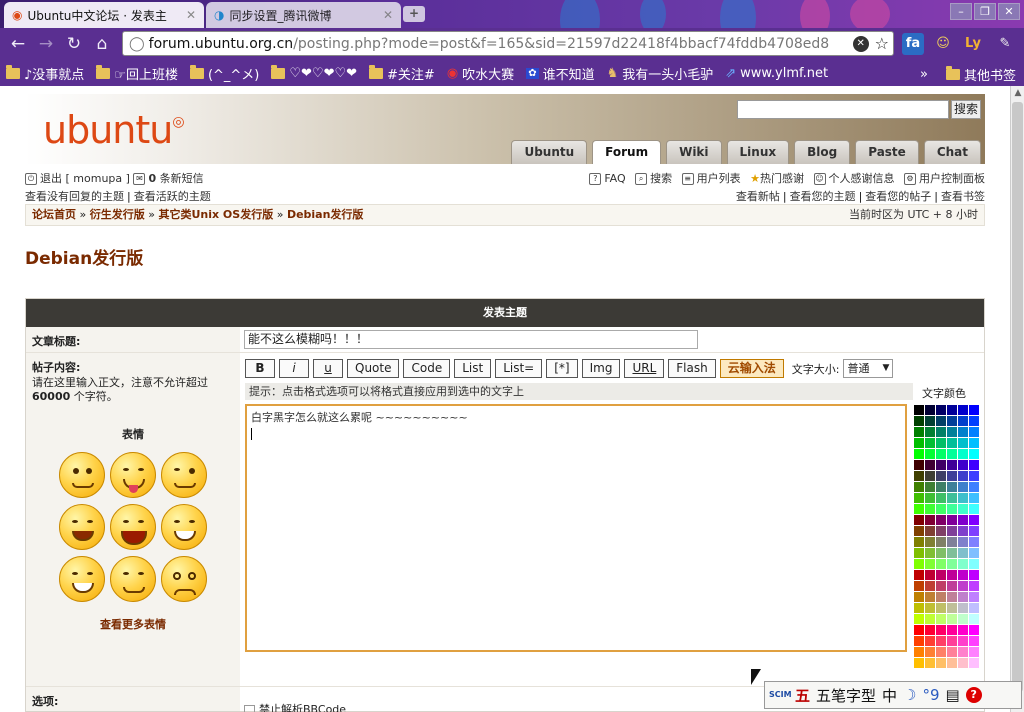 Image resolution: width=1024 pixels, height=712 pixels. What do you see at coordinates (133, 579) in the screenshot?
I see `smiley-proud-icon` at bounding box center [133, 579].